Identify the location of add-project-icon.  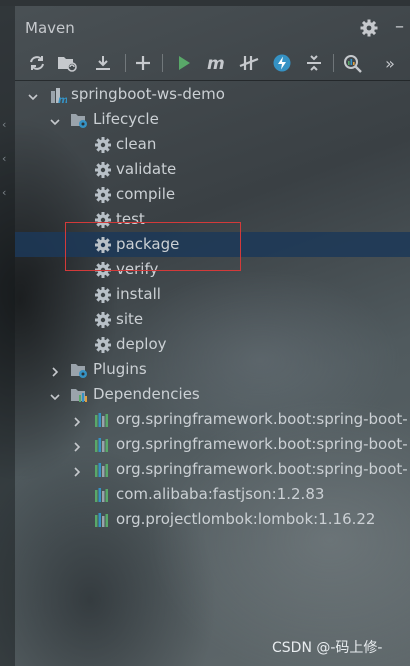
(143, 63).